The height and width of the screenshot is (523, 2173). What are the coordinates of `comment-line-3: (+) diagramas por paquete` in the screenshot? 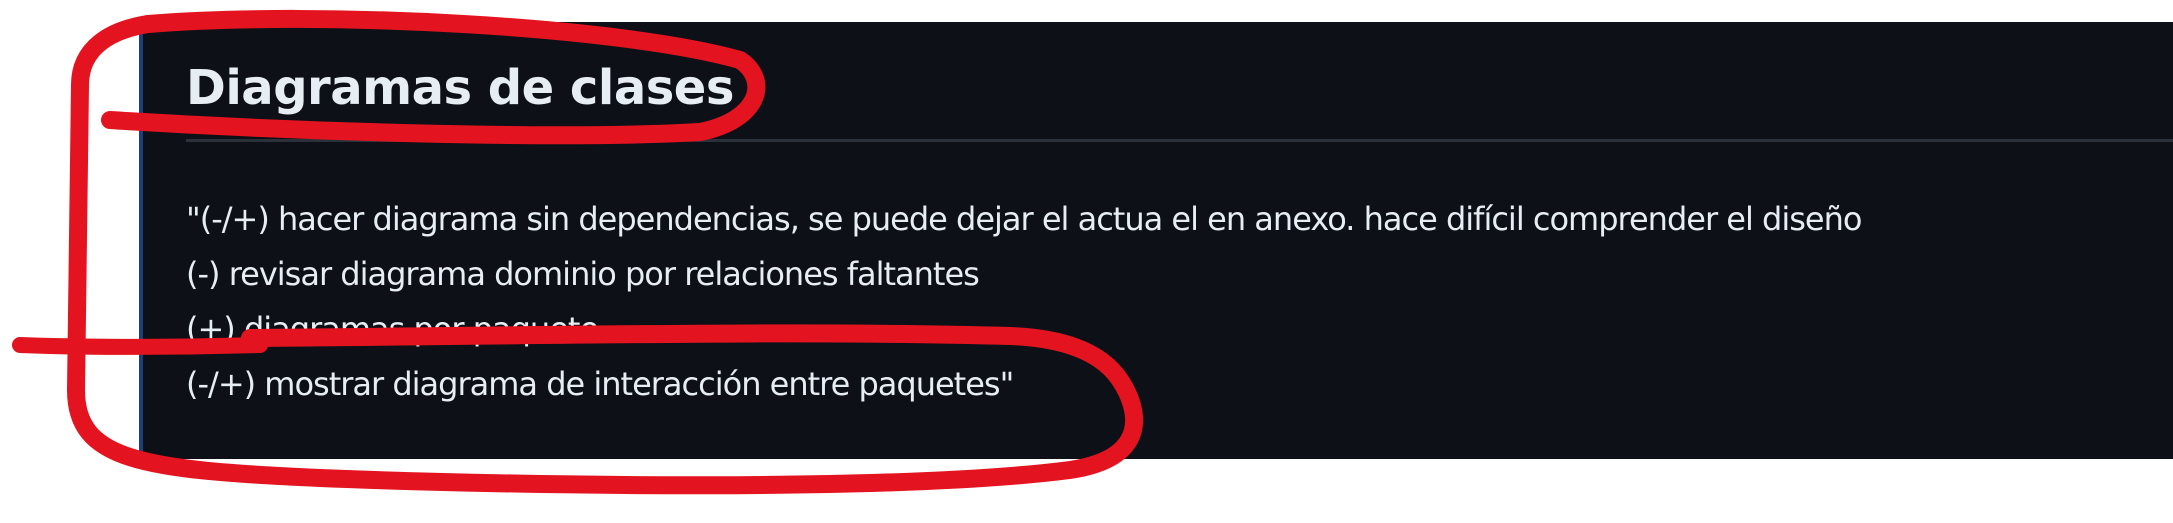 It's located at (392, 329).